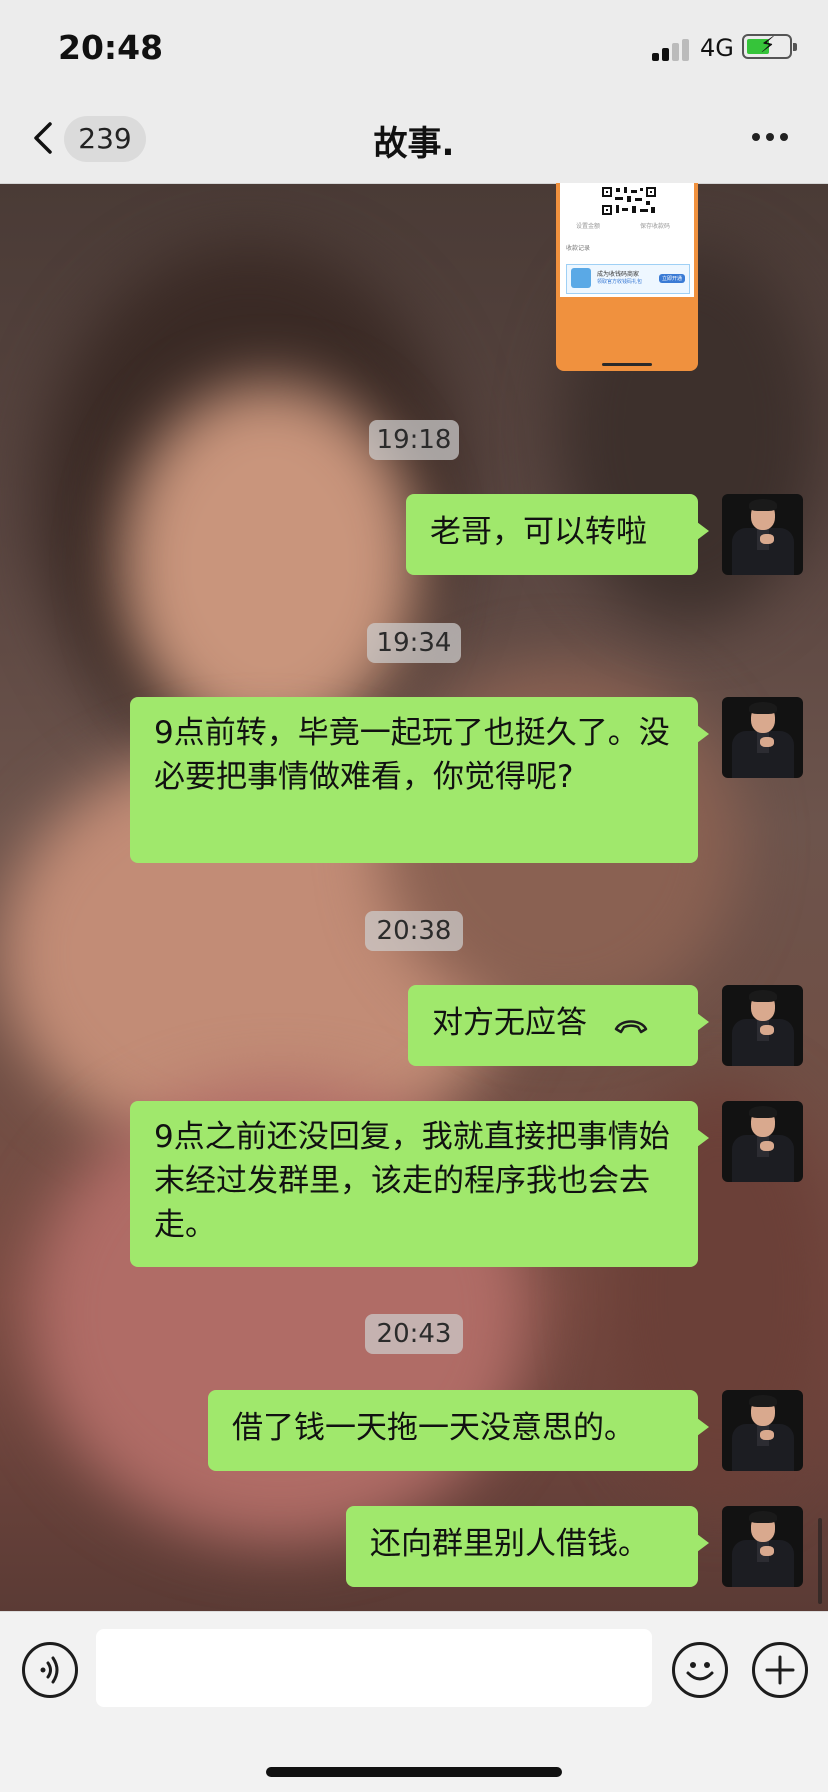 This screenshot has height=1792, width=828. I want to click on qr-code-icon, so click(629, 201).